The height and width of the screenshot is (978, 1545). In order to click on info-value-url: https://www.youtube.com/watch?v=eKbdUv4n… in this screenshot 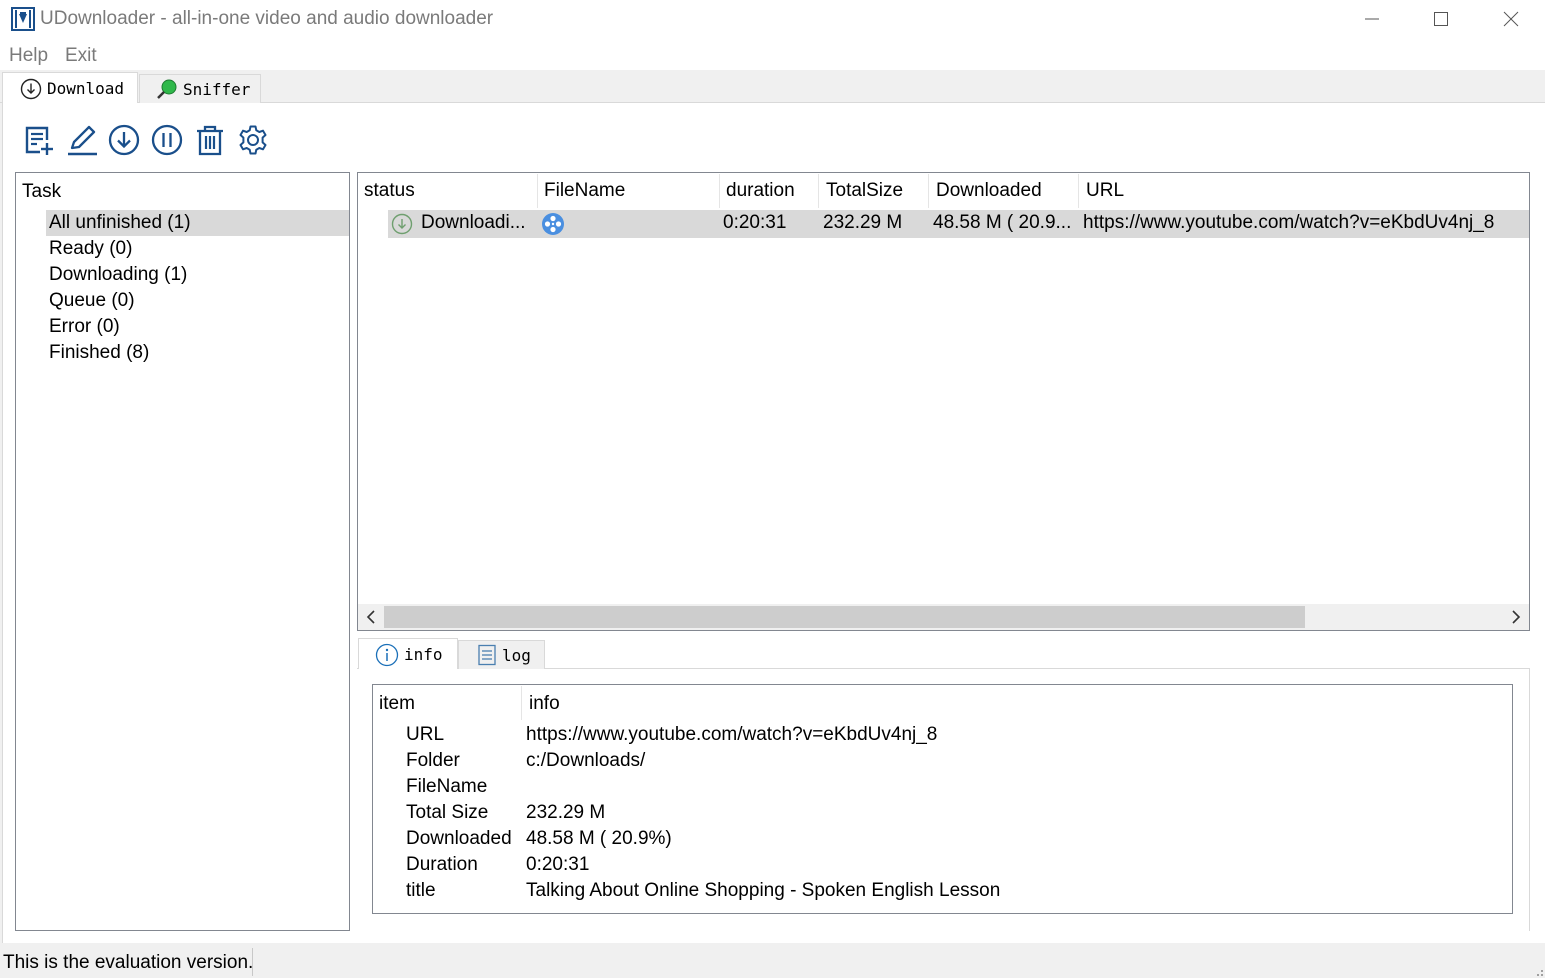, I will do `click(732, 734)`.